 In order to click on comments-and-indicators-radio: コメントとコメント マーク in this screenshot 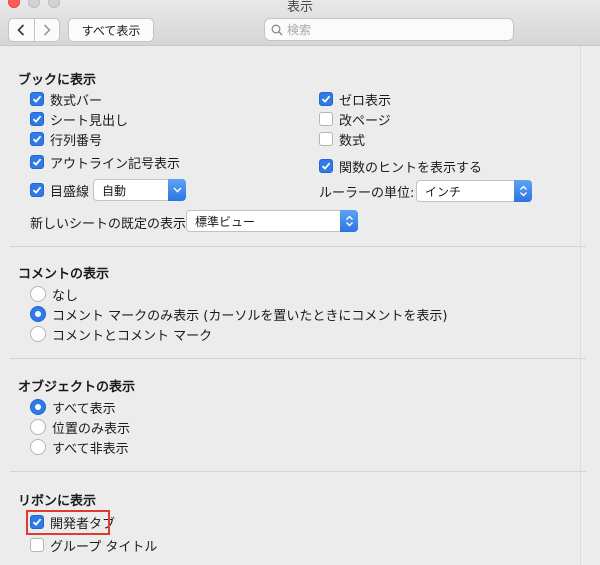, I will do `click(121, 334)`.